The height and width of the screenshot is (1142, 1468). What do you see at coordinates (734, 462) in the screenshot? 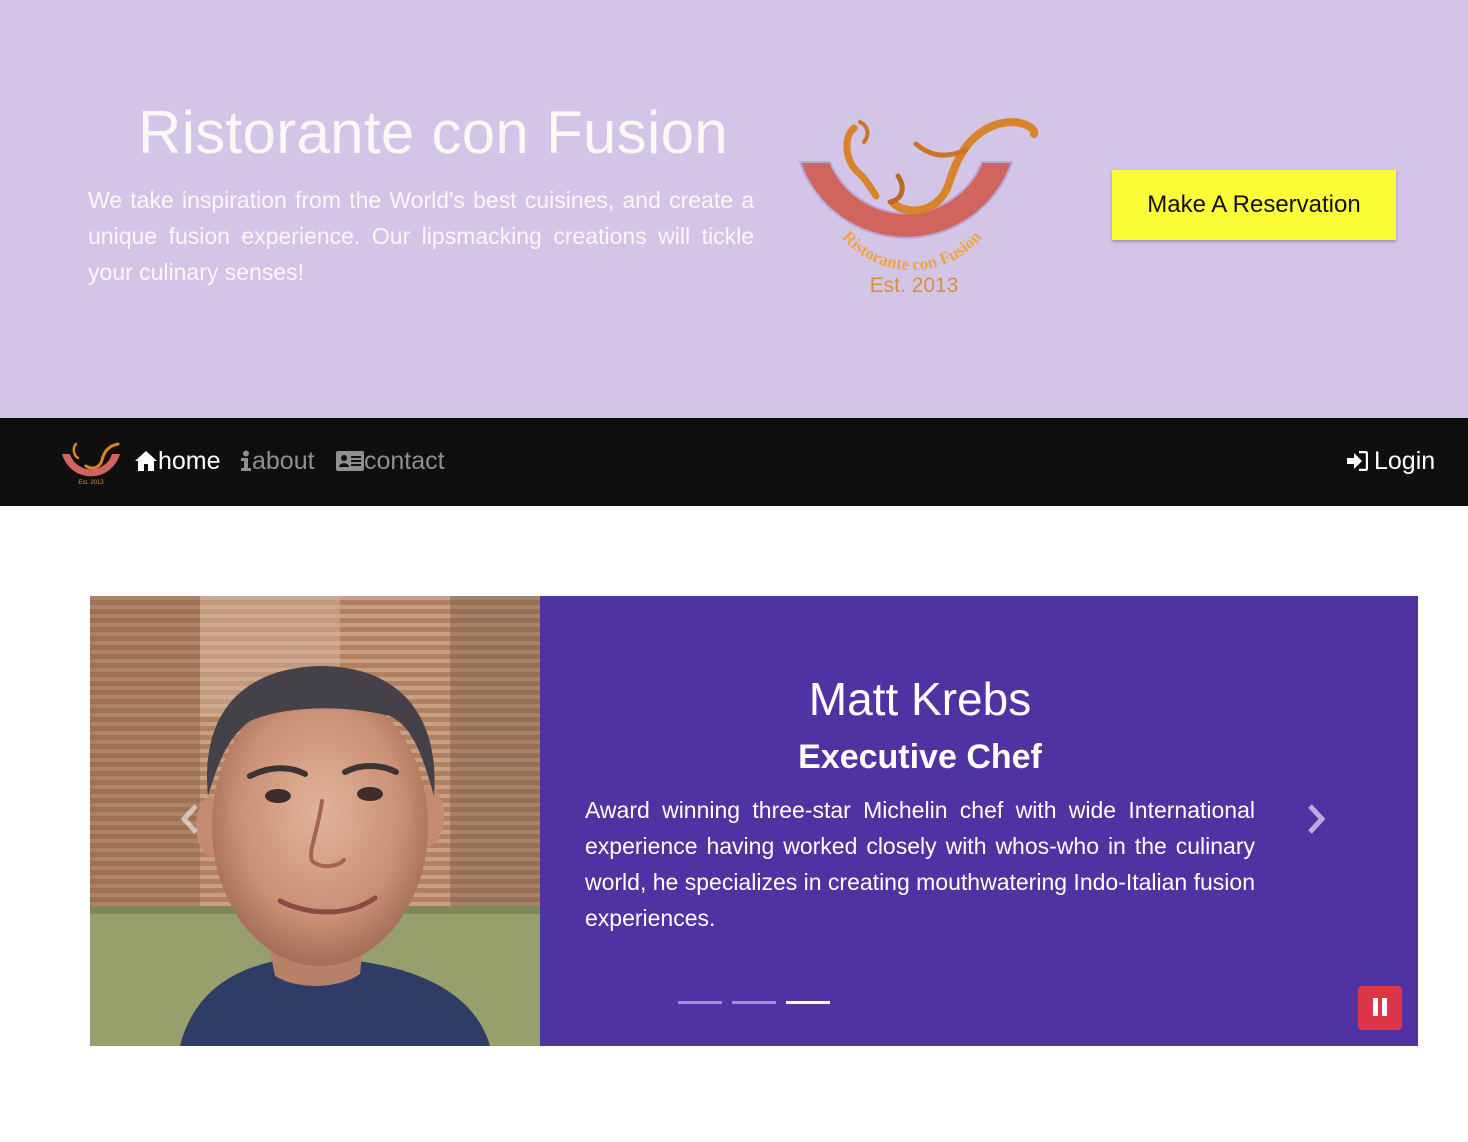
I see `navbar: Est. 2013 home about contact Login` at bounding box center [734, 462].